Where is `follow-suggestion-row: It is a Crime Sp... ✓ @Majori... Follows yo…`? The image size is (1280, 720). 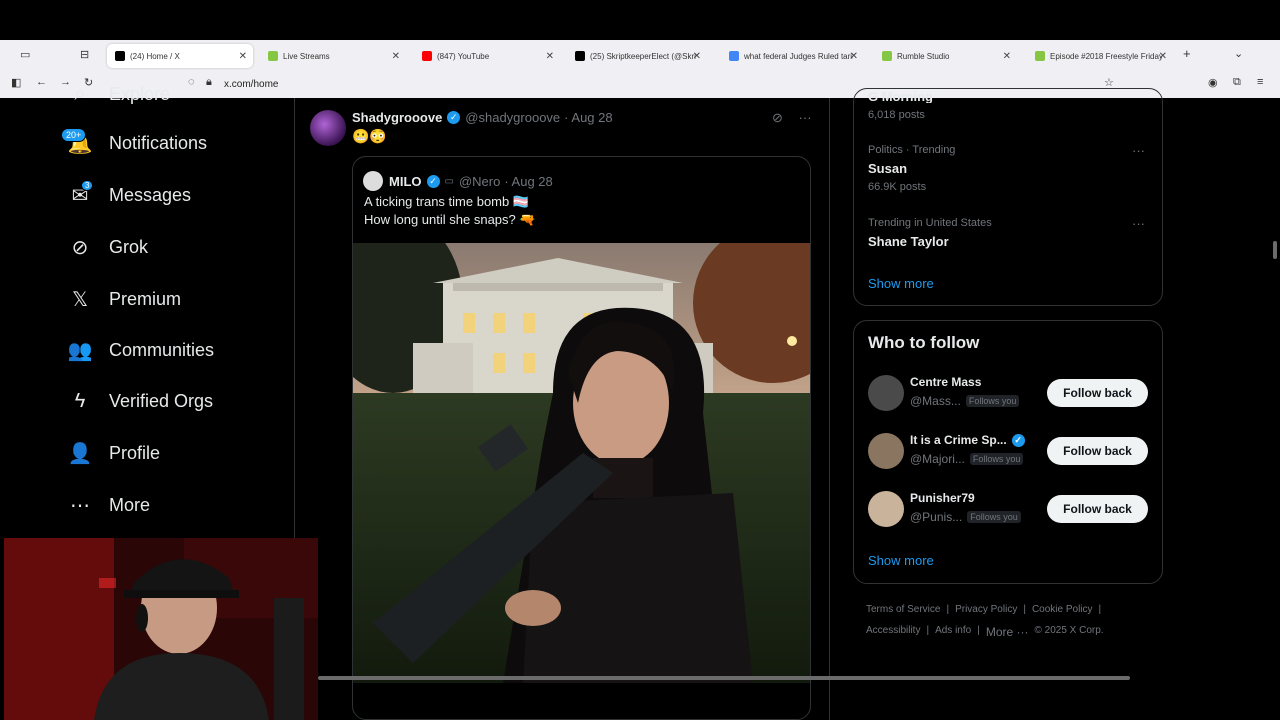
follow-suggestion-row: It is a Crime Sp... ✓ @Majori... Follows yo… is located at coordinates (1010, 451).